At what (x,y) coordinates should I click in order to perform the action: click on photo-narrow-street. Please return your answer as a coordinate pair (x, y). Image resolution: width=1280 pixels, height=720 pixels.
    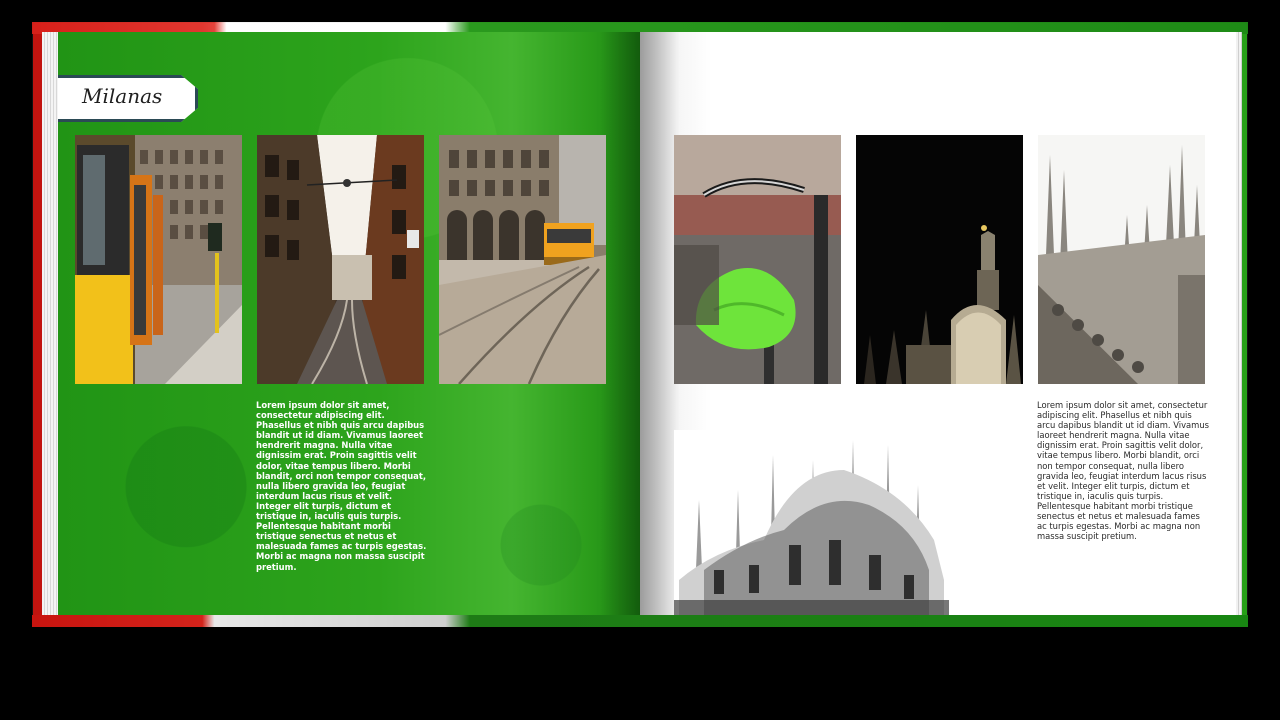
    Looking at the image, I should click on (340, 259).